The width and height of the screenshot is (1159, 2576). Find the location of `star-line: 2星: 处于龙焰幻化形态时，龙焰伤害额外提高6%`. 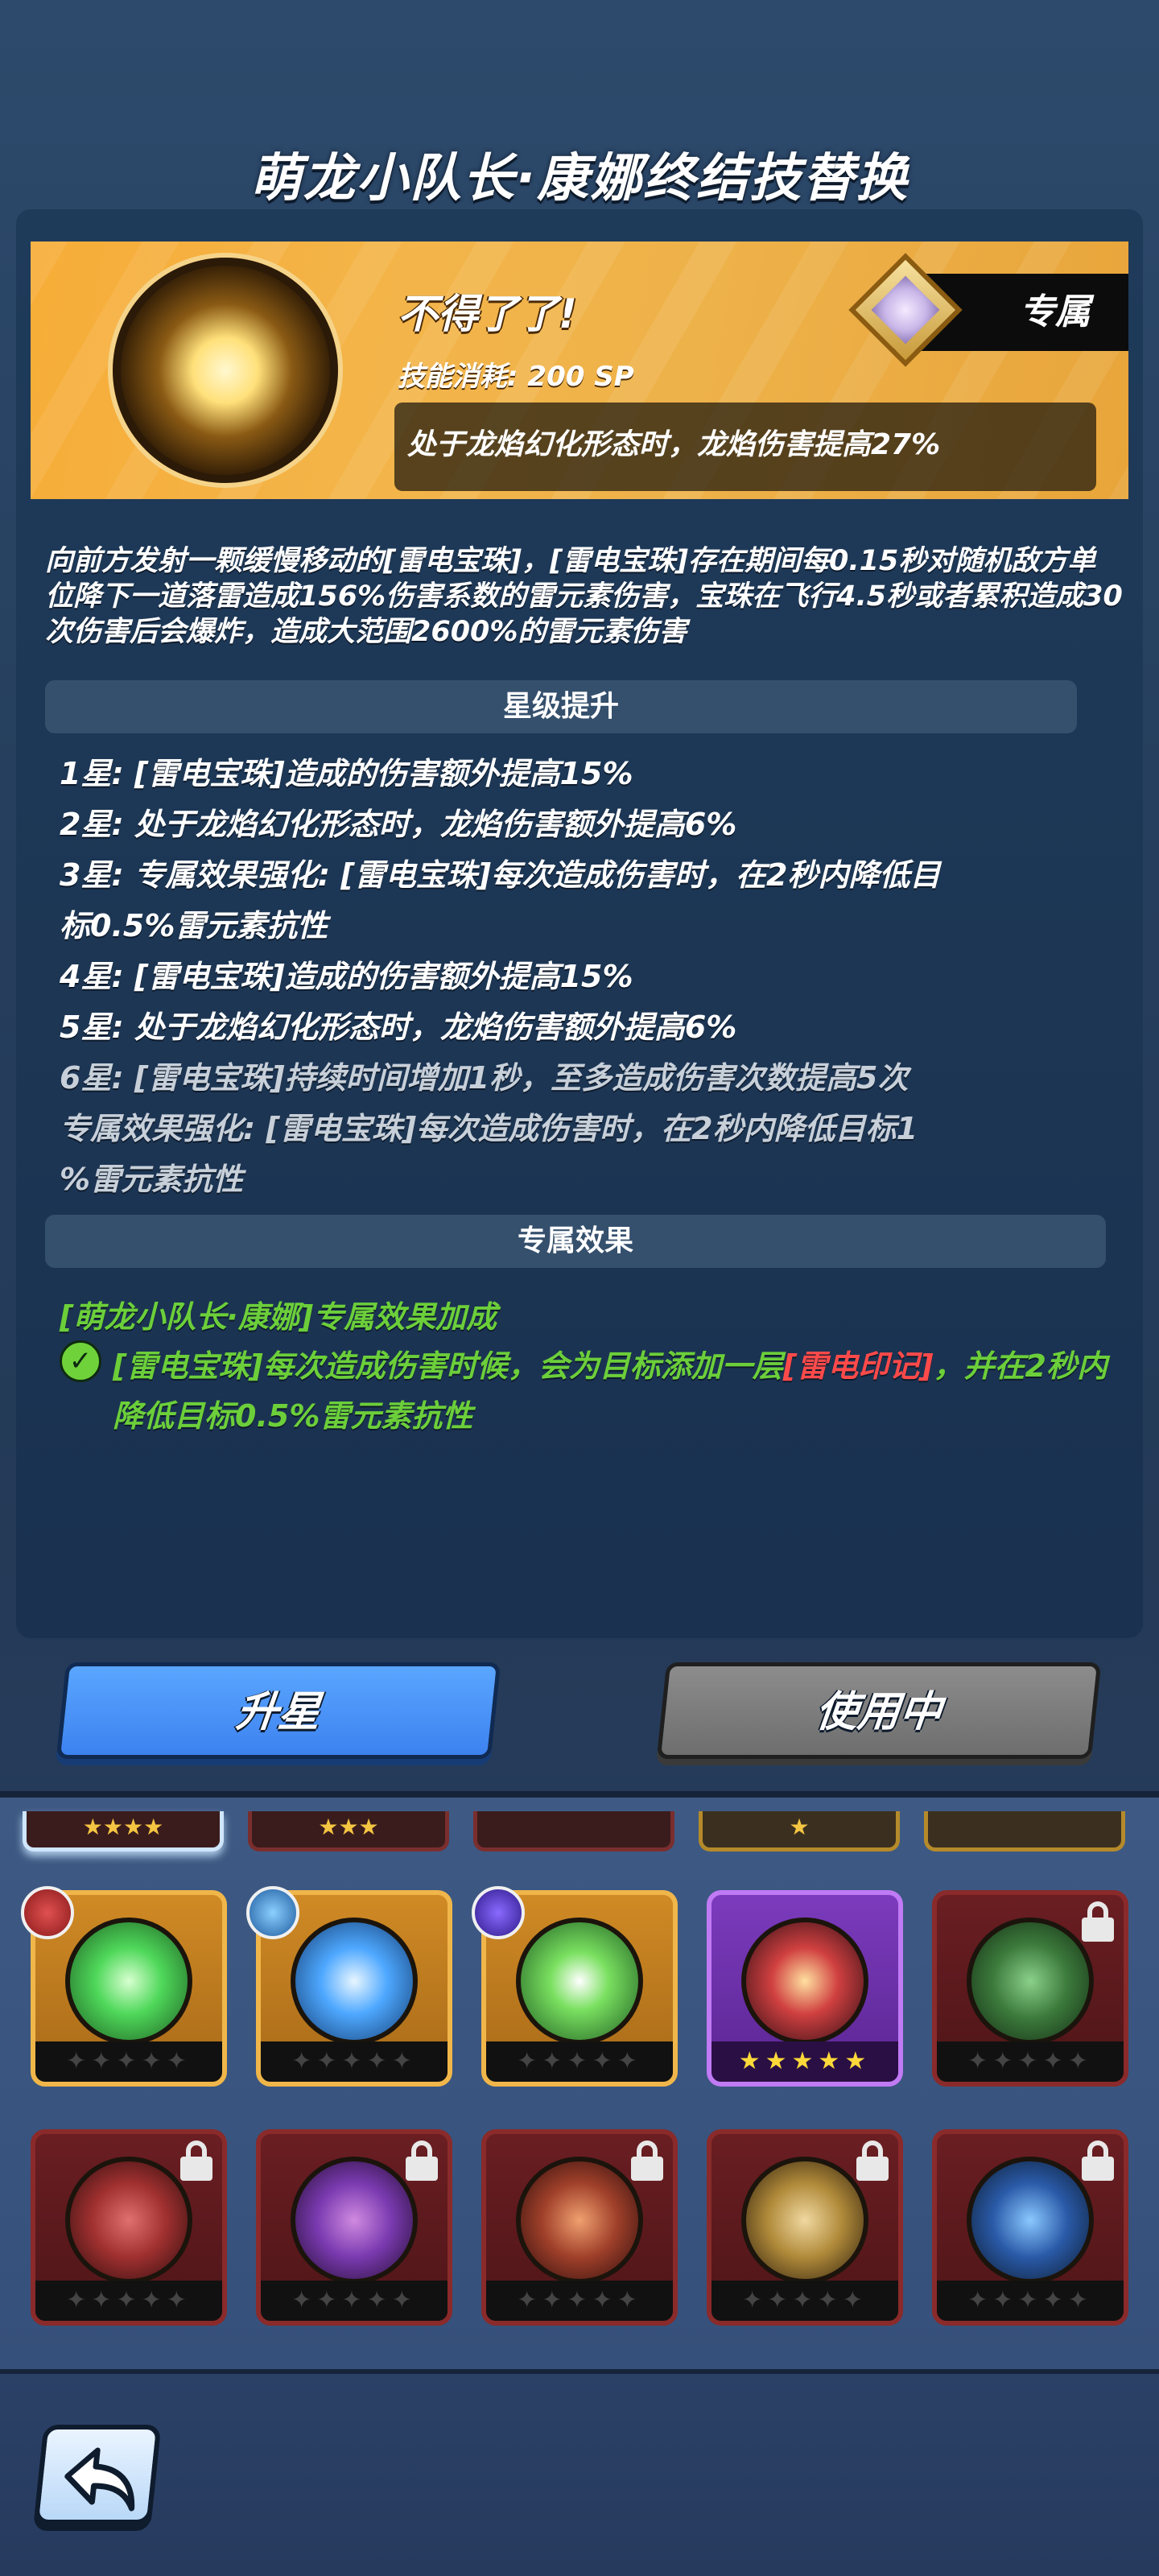

star-line: 2星: 处于龙焰幻化形态时，龙焰伤害额外提高6% is located at coordinates (398, 824).